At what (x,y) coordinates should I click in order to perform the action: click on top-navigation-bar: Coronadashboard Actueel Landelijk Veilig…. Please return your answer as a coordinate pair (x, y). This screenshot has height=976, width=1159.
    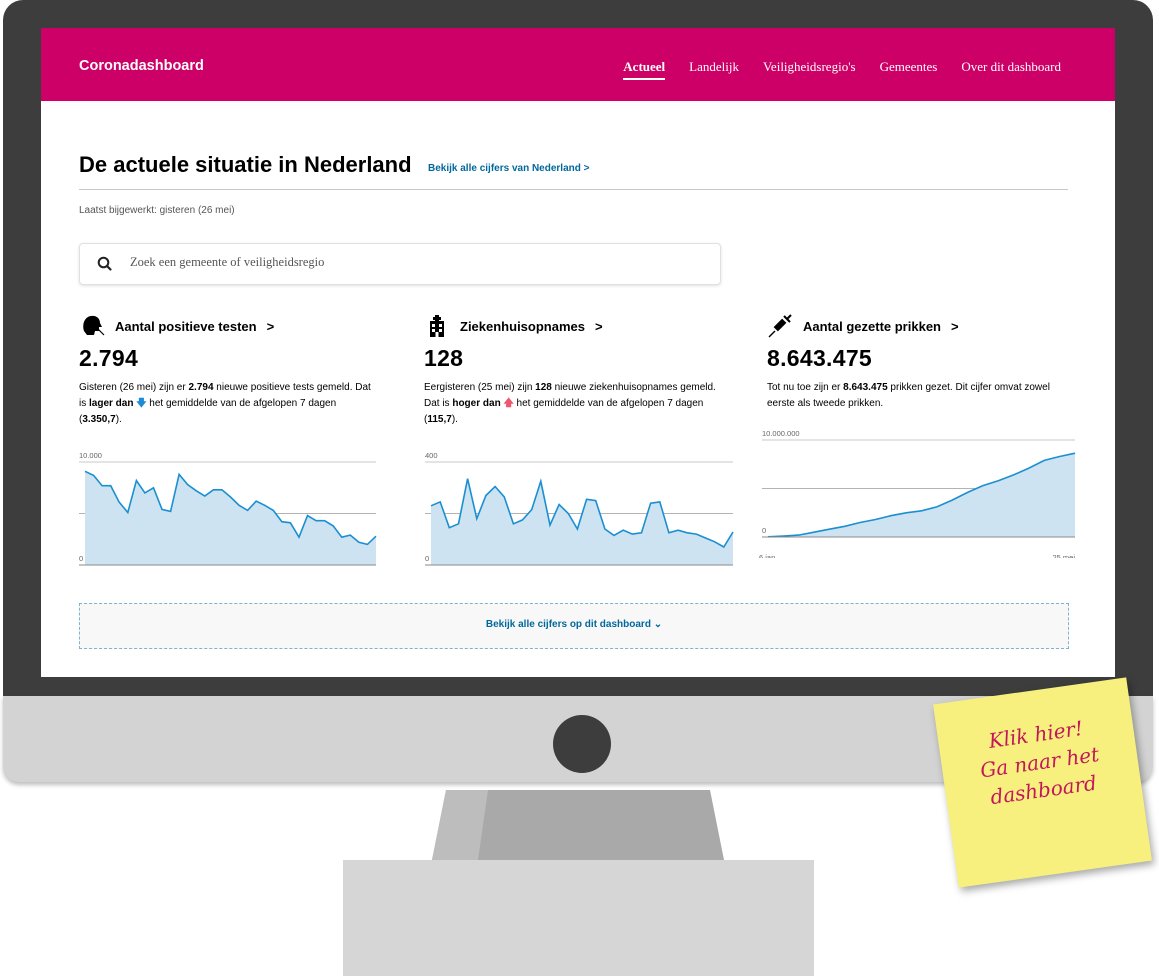
    Looking at the image, I should click on (578, 64).